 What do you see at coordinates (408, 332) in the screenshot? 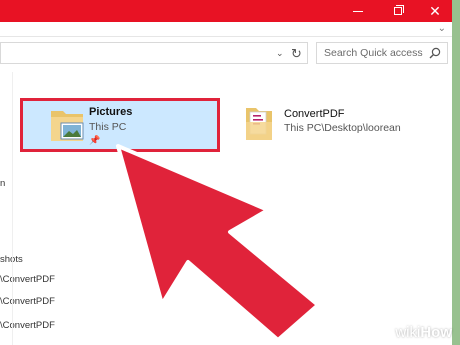
I see `watermark-prefix: wiki` at bounding box center [408, 332].